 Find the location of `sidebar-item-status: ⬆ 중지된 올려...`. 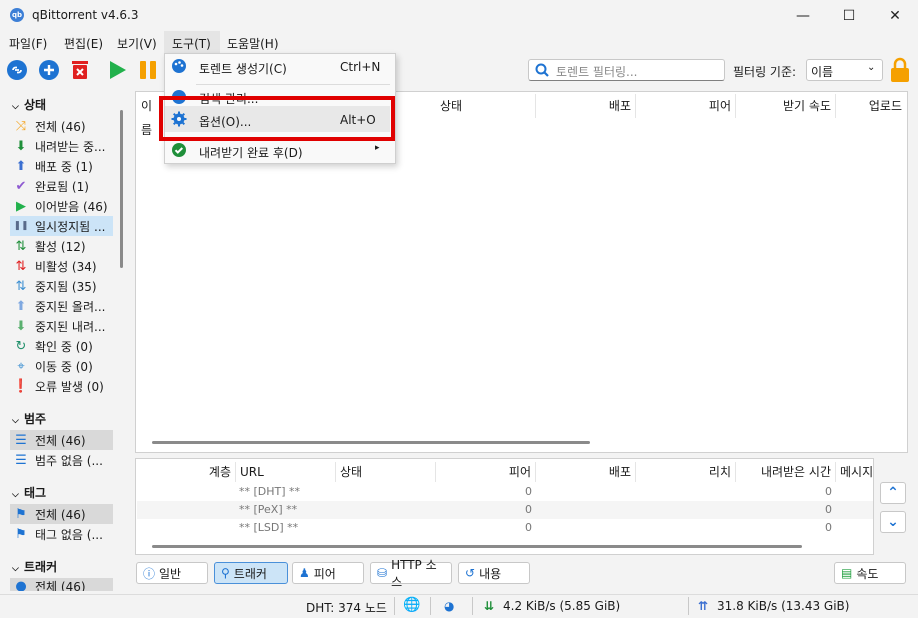

sidebar-item-status: ⬆ 중지된 올려... is located at coordinates (61, 306).